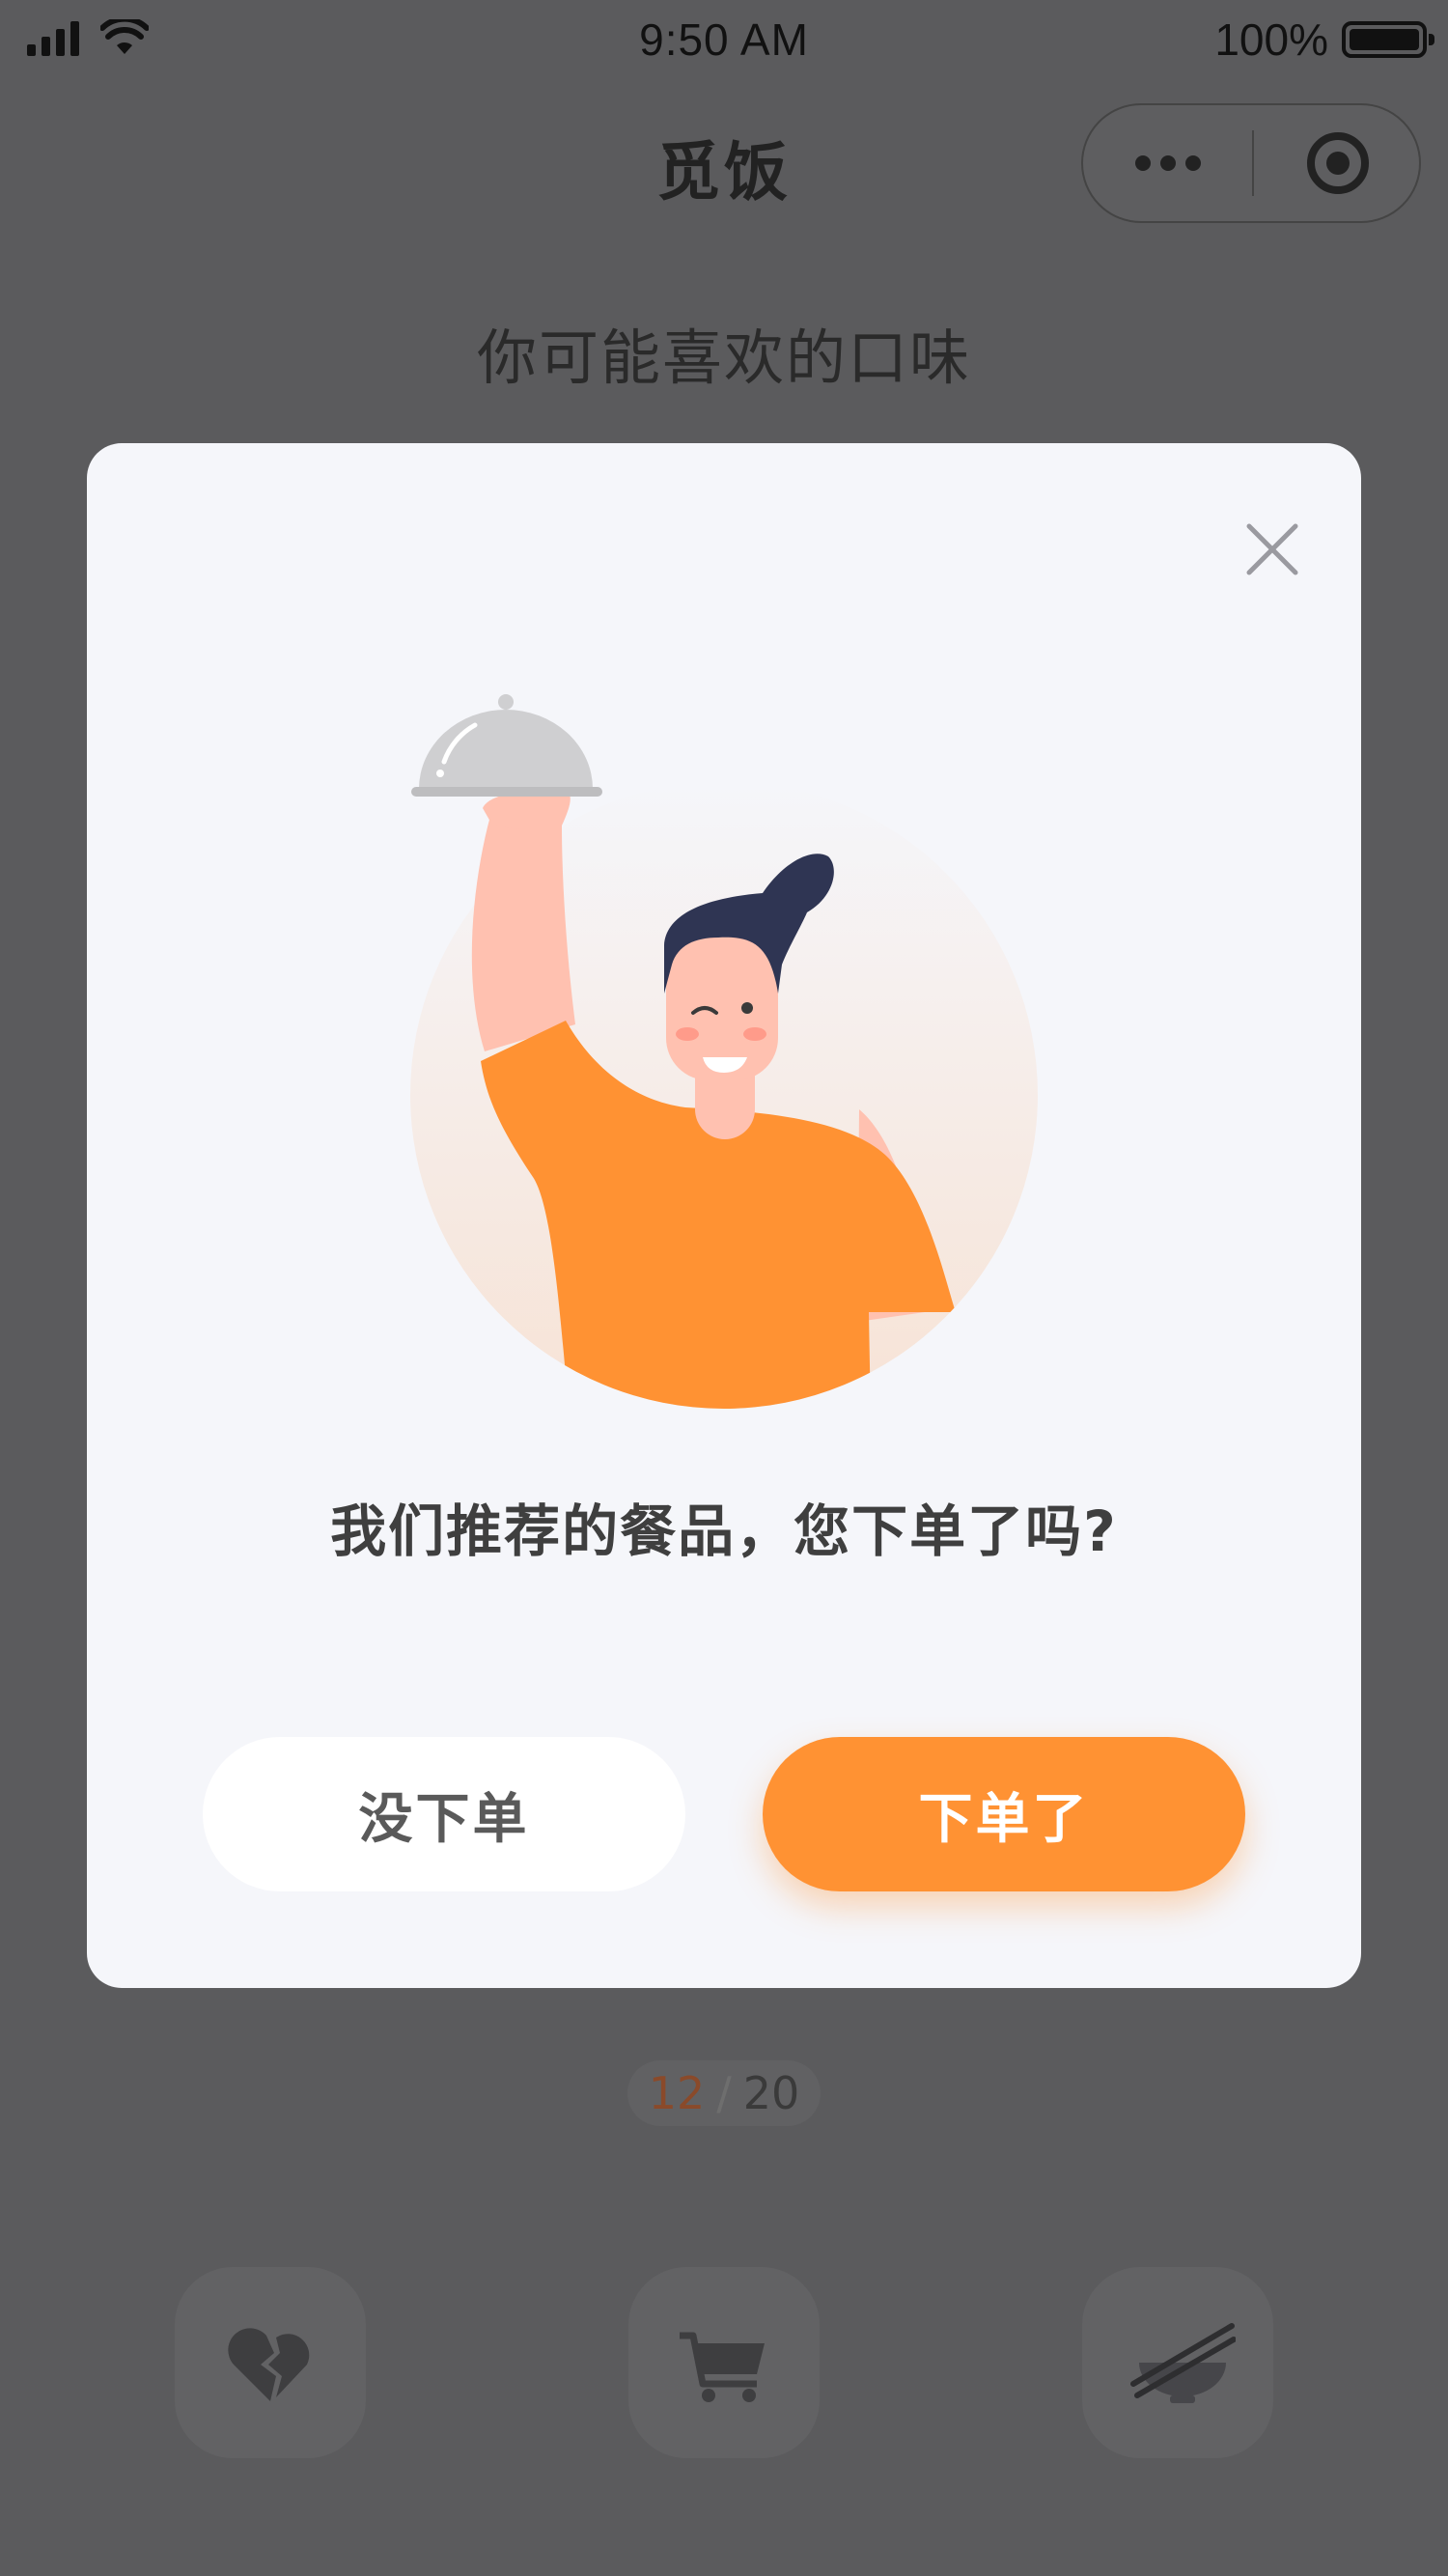  Describe the element at coordinates (1338, 163) in the screenshot. I see `exit-mini-program-icon` at that location.